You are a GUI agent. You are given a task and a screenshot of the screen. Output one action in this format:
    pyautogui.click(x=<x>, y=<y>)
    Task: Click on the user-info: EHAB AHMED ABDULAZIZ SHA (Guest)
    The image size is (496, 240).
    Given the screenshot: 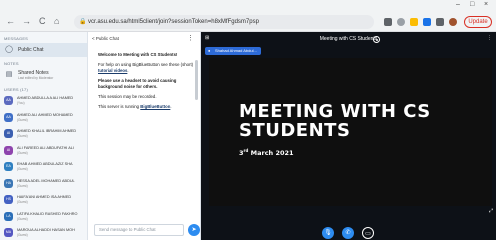 What is the action you would take?
    pyautogui.click(x=52, y=166)
    